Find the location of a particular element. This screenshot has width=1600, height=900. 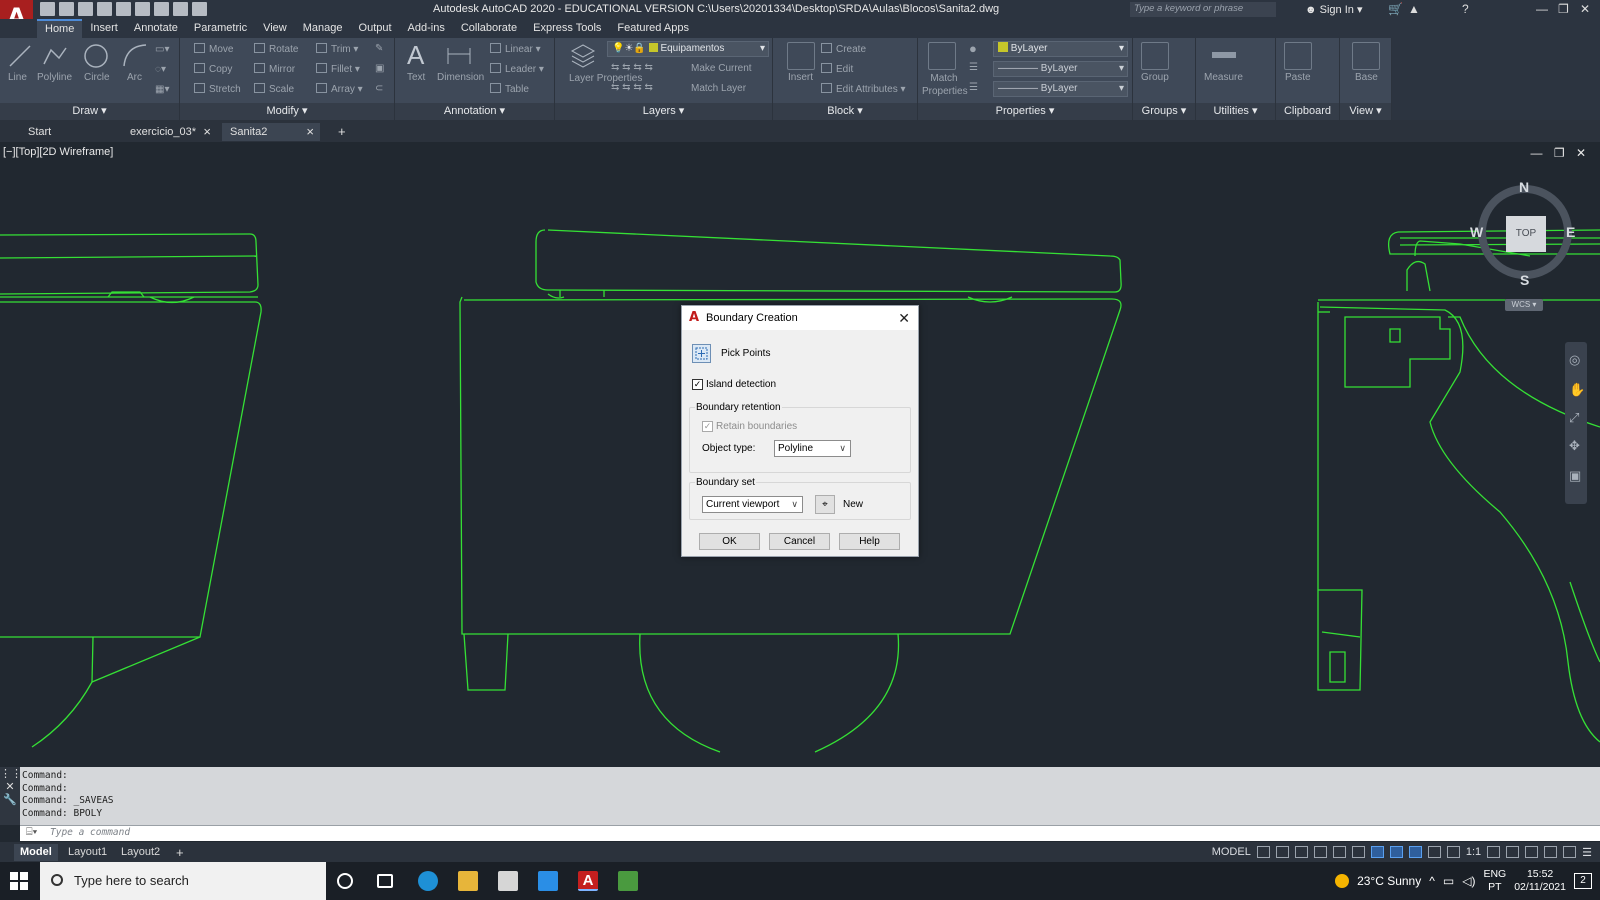

tab-collaborate: Collaborate is located at coordinates (489, 28).